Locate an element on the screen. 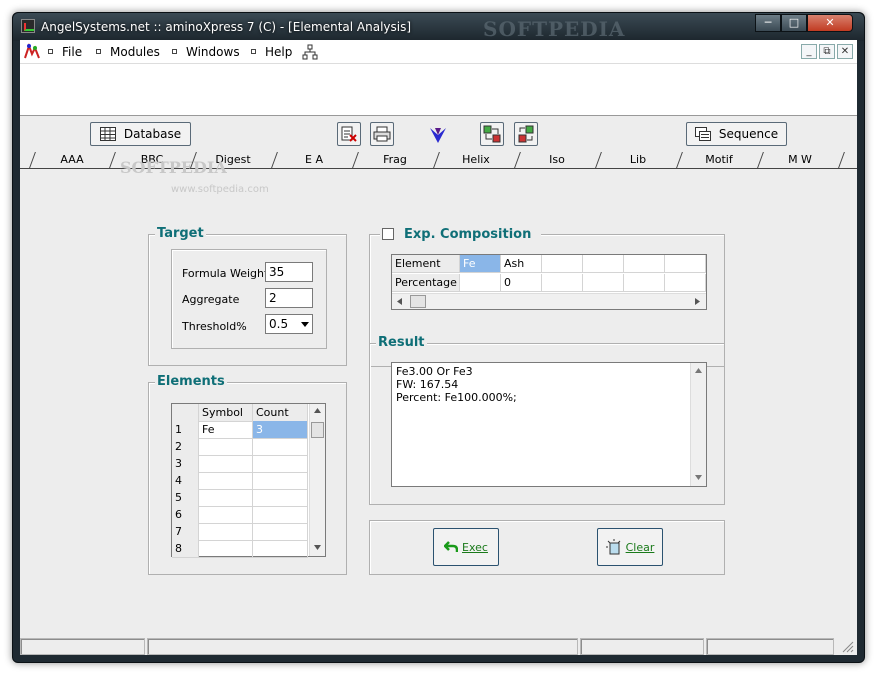  row-header: 7 is located at coordinates (185, 532).